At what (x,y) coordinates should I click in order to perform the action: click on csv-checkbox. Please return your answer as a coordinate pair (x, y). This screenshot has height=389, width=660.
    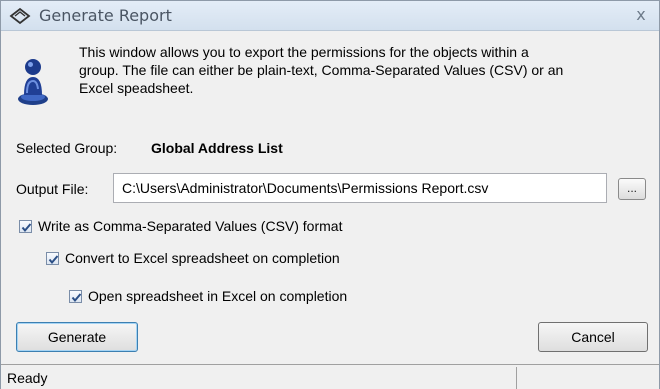
    Looking at the image, I should click on (25, 226).